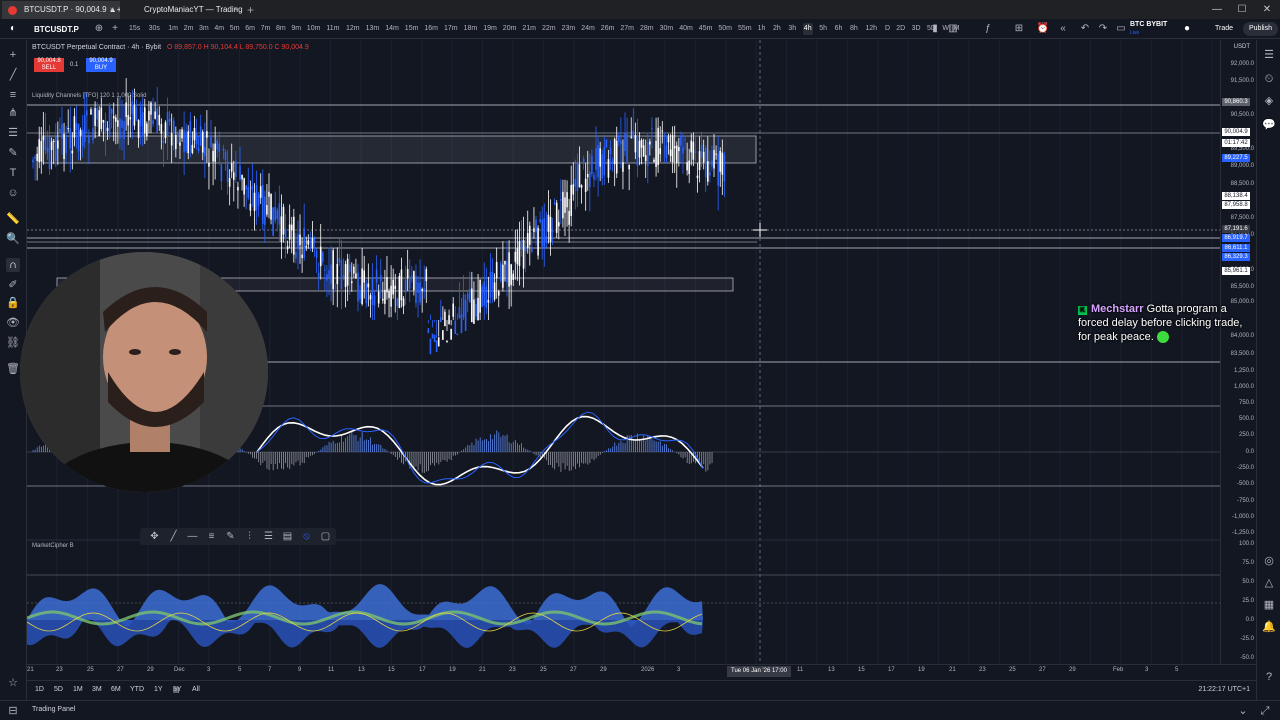 Image resolution: width=1280 pixels, height=720 pixels. I want to click on timeframe-4h: 4h, so click(807, 29).